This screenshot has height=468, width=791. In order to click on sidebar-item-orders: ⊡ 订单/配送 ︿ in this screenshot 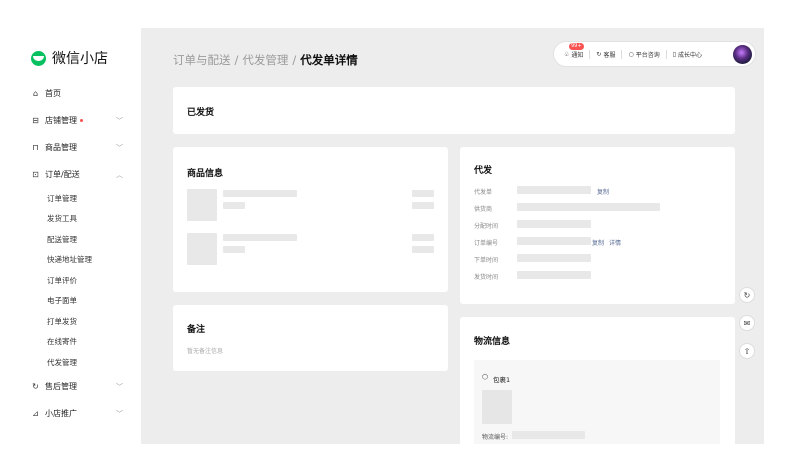, I will do `click(79, 174)`.